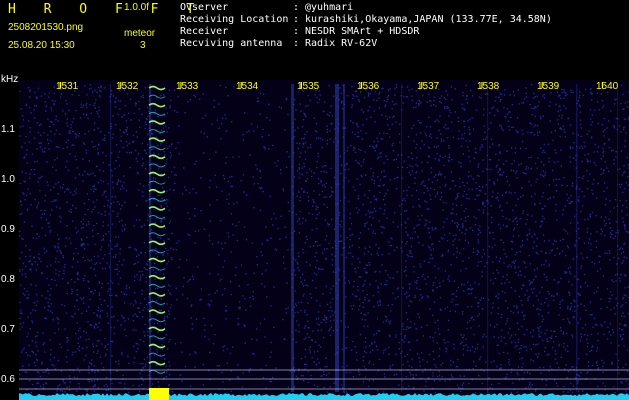 The width and height of the screenshot is (629, 400). What do you see at coordinates (368, 86) in the screenshot?
I see `x-tick-label: 1536` at bounding box center [368, 86].